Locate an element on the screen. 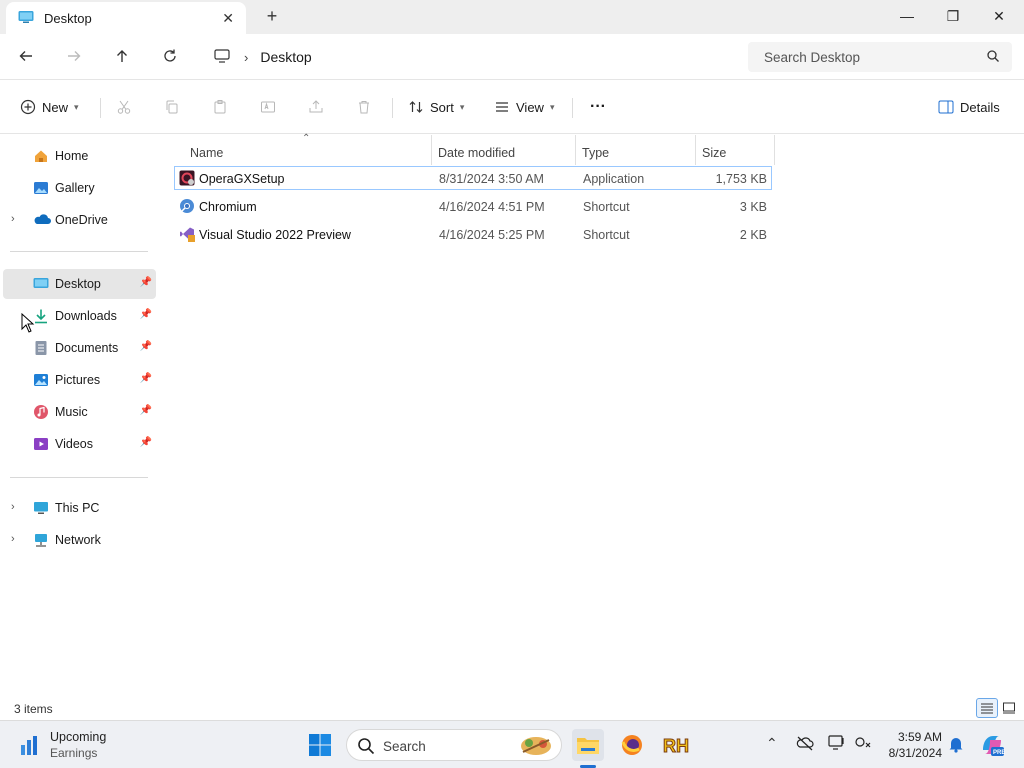 This screenshot has width=1024, height=768. view-button: View ▾ is located at coordinates (524, 107).